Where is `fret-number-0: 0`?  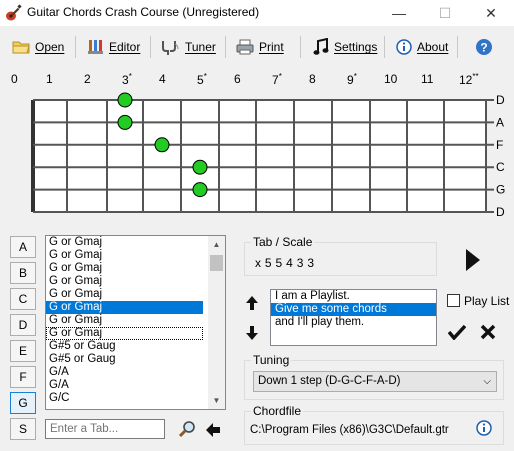
fret-number-0: 0 is located at coordinates (14, 79).